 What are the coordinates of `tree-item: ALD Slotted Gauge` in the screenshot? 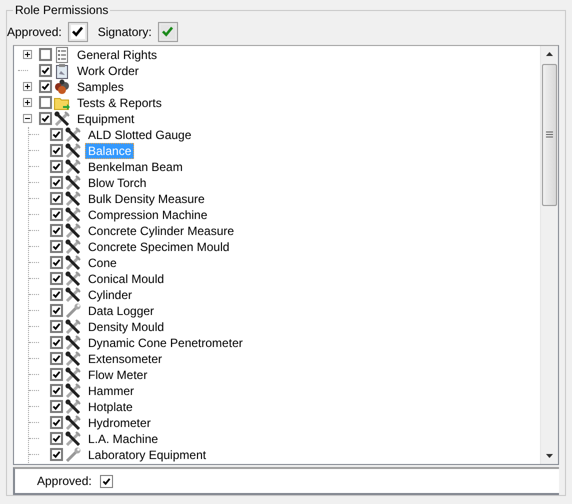 It's located at (139, 134).